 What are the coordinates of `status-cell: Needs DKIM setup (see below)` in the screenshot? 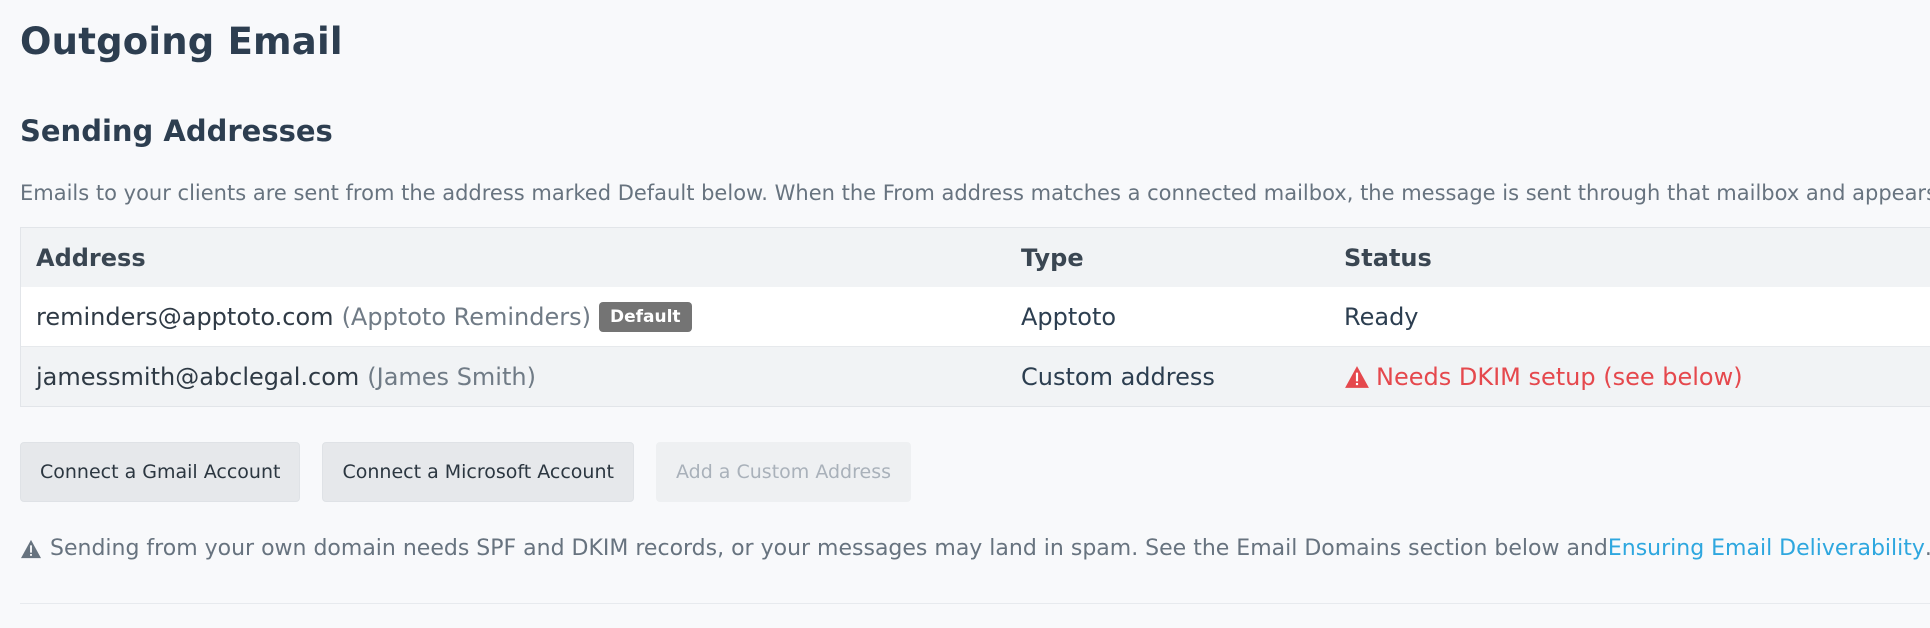 It's located at (1543, 377).